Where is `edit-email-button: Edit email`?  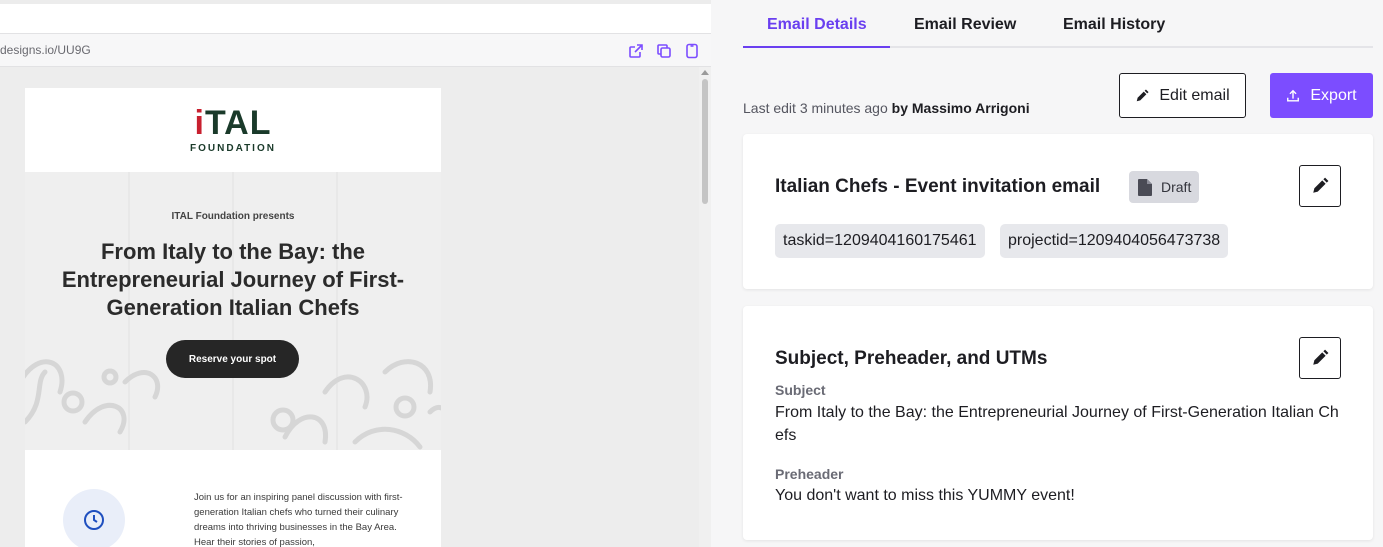 edit-email-button: Edit email is located at coordinates (1182, 95).